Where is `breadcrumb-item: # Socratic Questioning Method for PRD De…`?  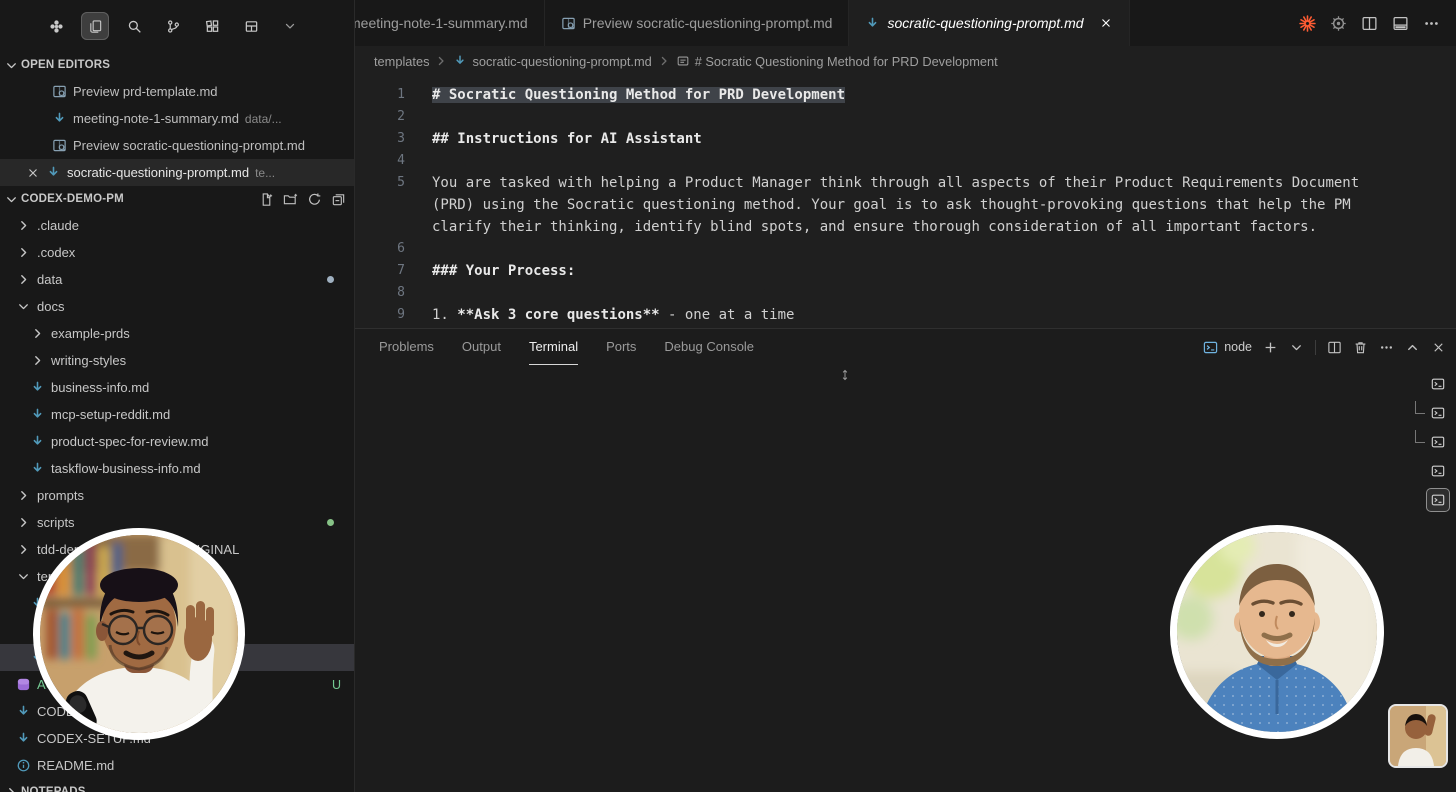 breadcrumb-item: # Socratic Questioning Method for PRD De… is located at coordinates (837, 61).